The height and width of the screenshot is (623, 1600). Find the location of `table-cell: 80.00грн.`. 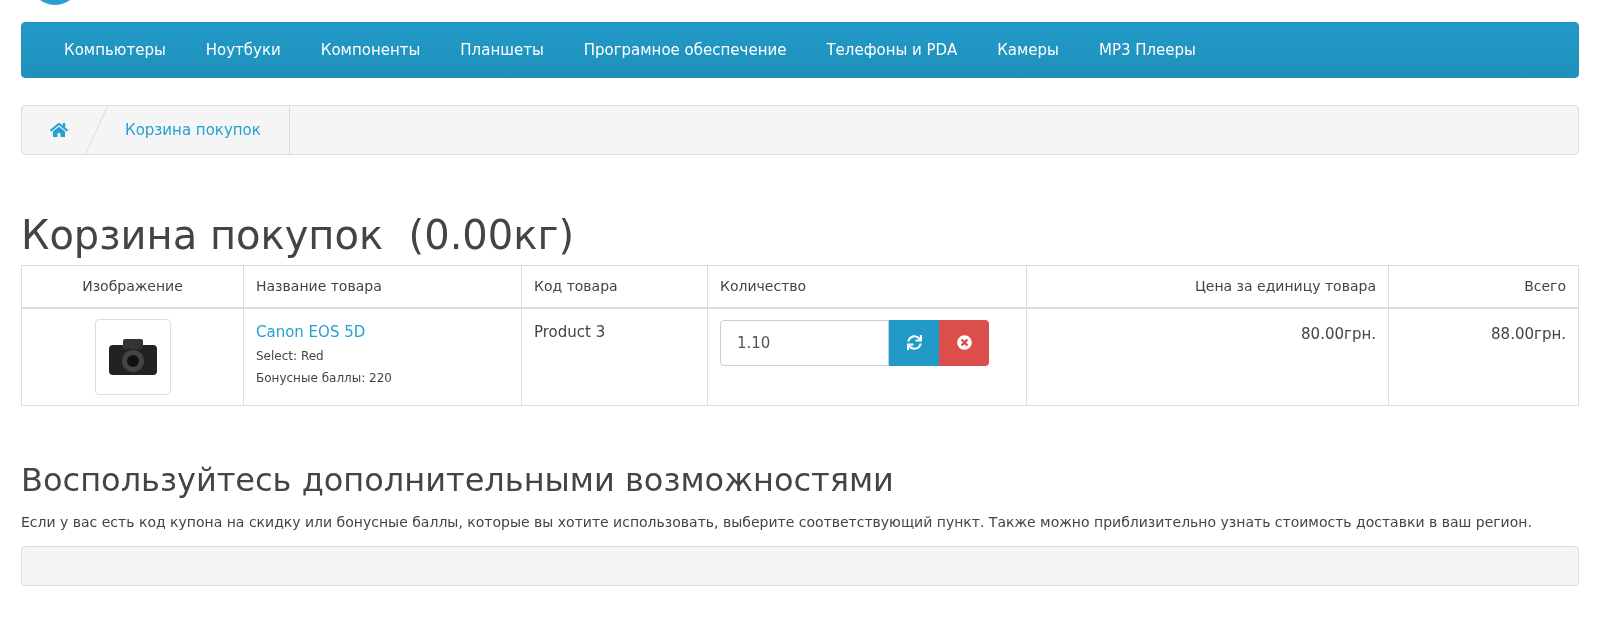

table-cell: 80.00грн. is located at coordinates (1207, 356).